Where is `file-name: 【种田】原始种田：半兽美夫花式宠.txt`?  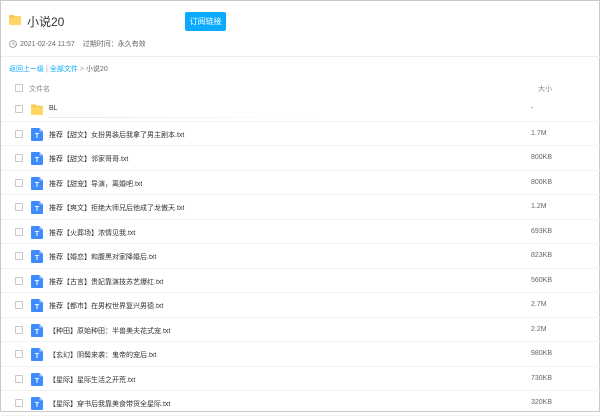 file-name: 【种田】原始种田：半兽美夫花式宠.txt is located at coordinates (109, 331).